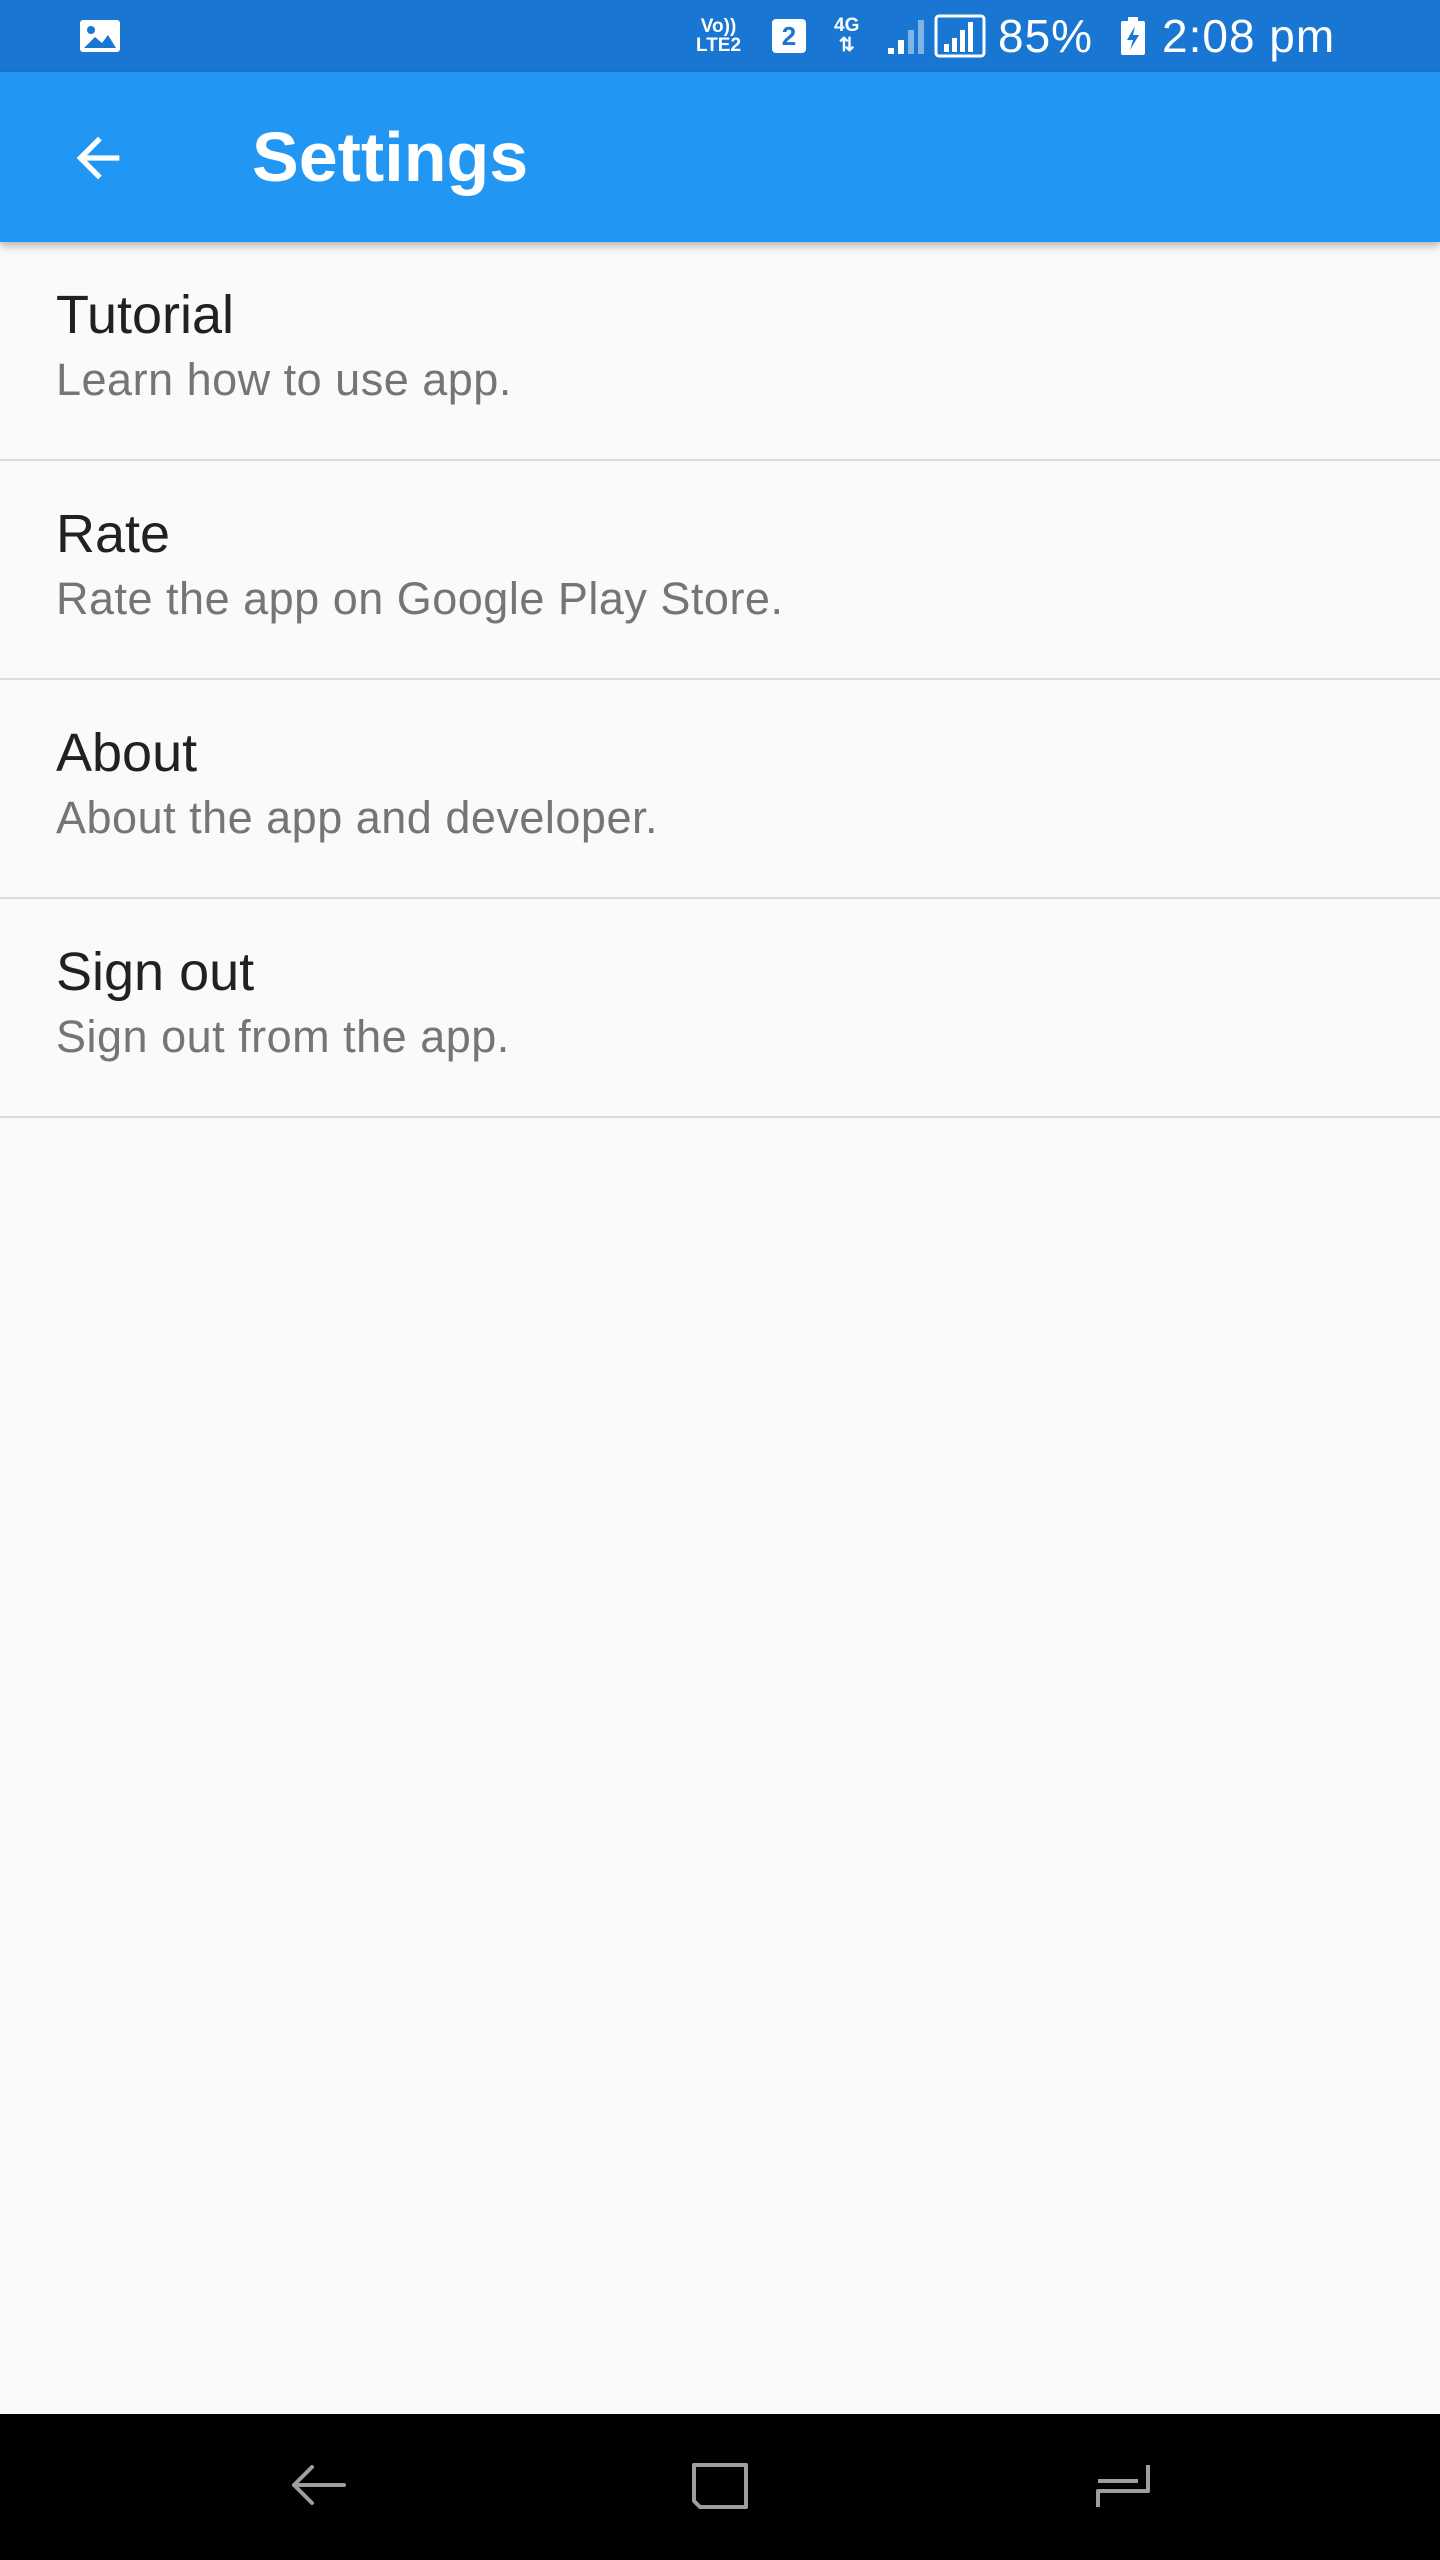  I want to click on navigation-bar, so click(720, 2487).